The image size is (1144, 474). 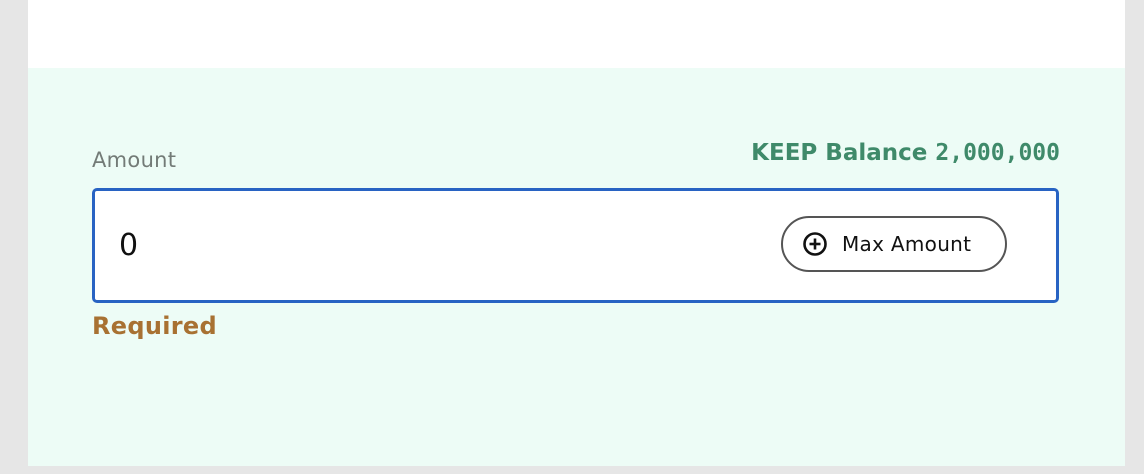 What do you see at coordinates (429, 245) in the screenshot?
I see `amount-input` at bounding box center [429, 245].